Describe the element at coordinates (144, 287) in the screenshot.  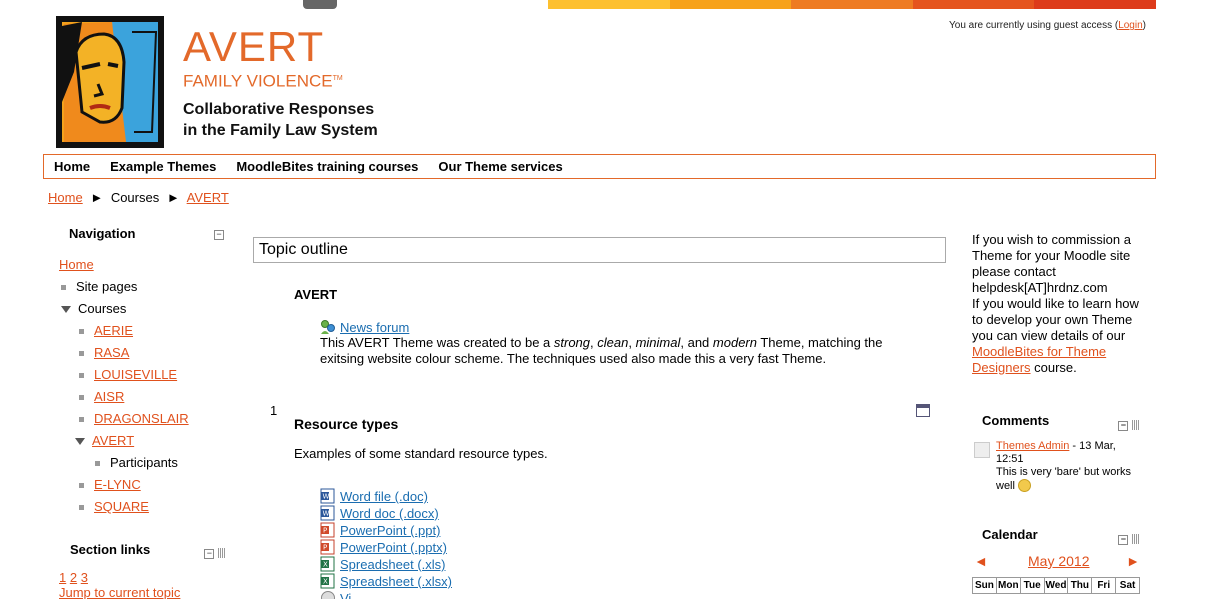
I see `nav-item-site-pages: Site pages` at that location.